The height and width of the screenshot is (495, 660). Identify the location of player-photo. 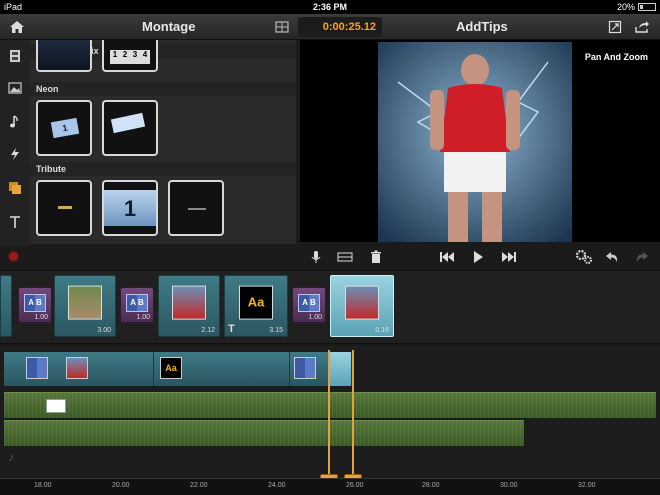
(475, 142).